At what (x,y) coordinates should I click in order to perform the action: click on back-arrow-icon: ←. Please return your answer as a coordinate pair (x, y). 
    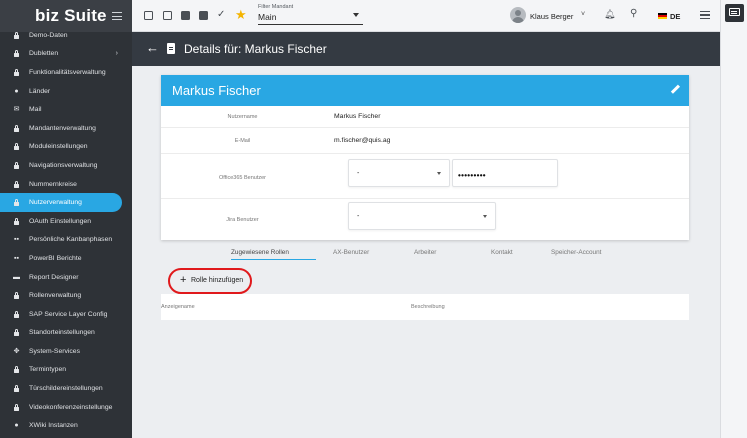
    Looking at the image, I should click on (152, 47).